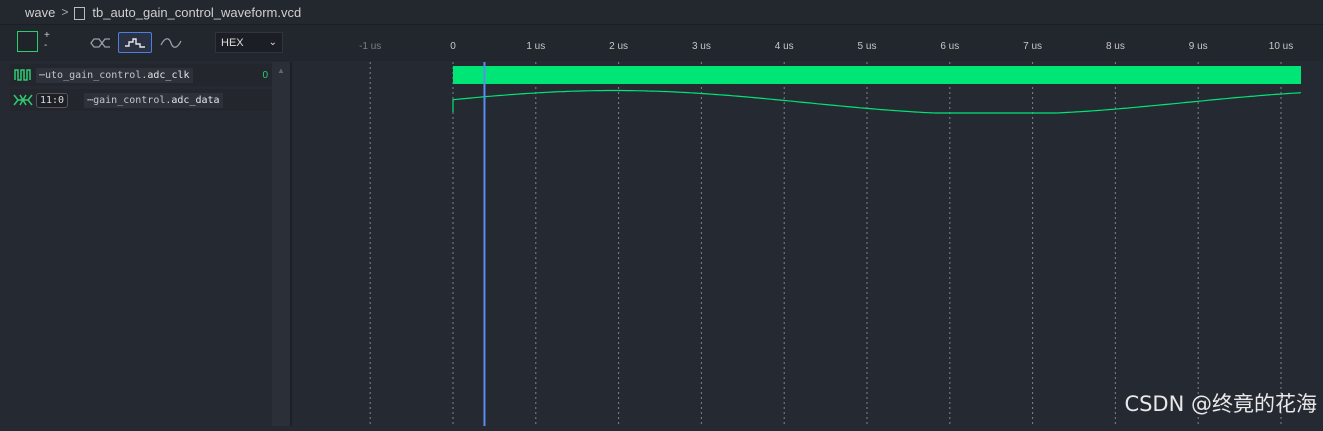 The height and width of the screenshot is (431, 1323). Describe the element at coordinates (196, 12) in the screenshot. I see `breadcrumb-file: tb_auto_gain_control_waveform.vcd` at that location.